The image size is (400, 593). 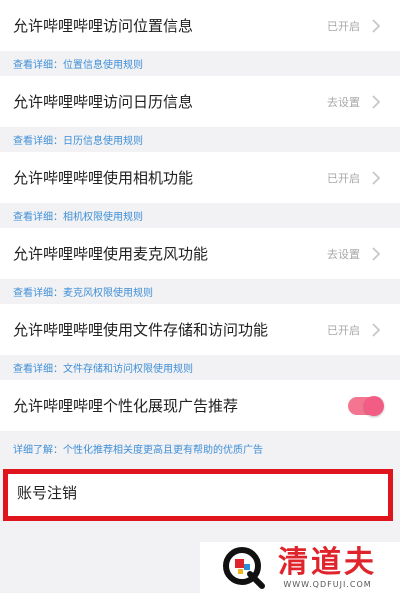 What do you see at coordinates (244, 567) in the screenshot?
I see `watermark-logo-icon` at bounding box center [244, 567].